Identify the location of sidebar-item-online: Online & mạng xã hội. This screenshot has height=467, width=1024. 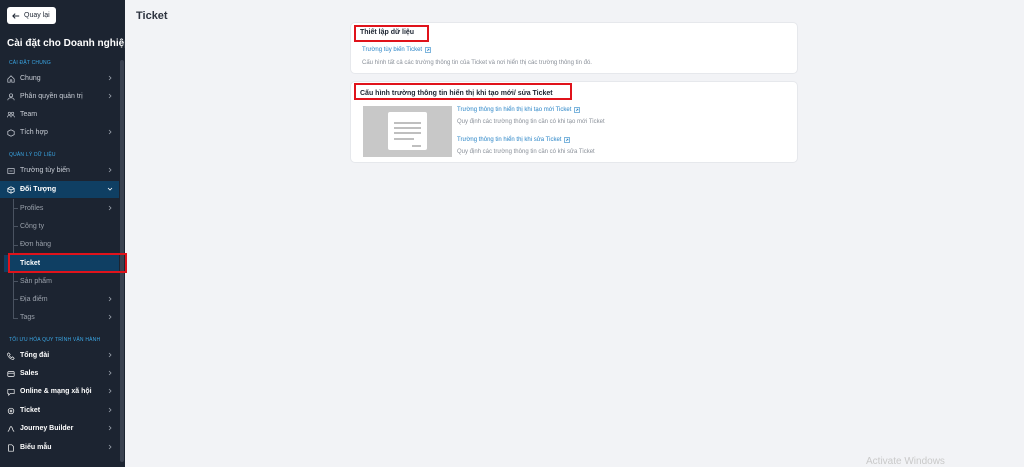
(59, 391).